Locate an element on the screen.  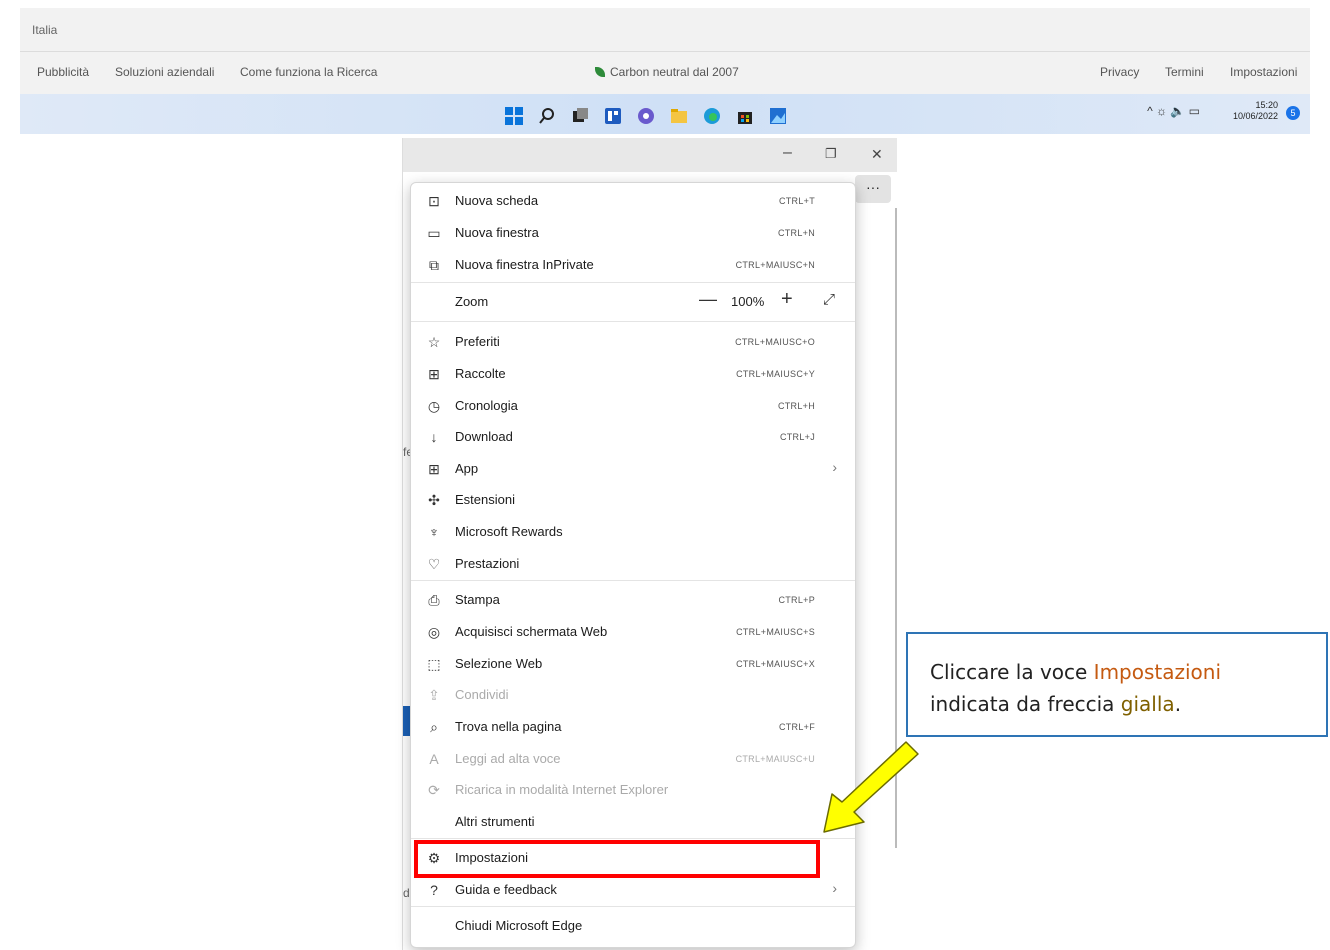
footer-divider is located at coordinates (665, 51).